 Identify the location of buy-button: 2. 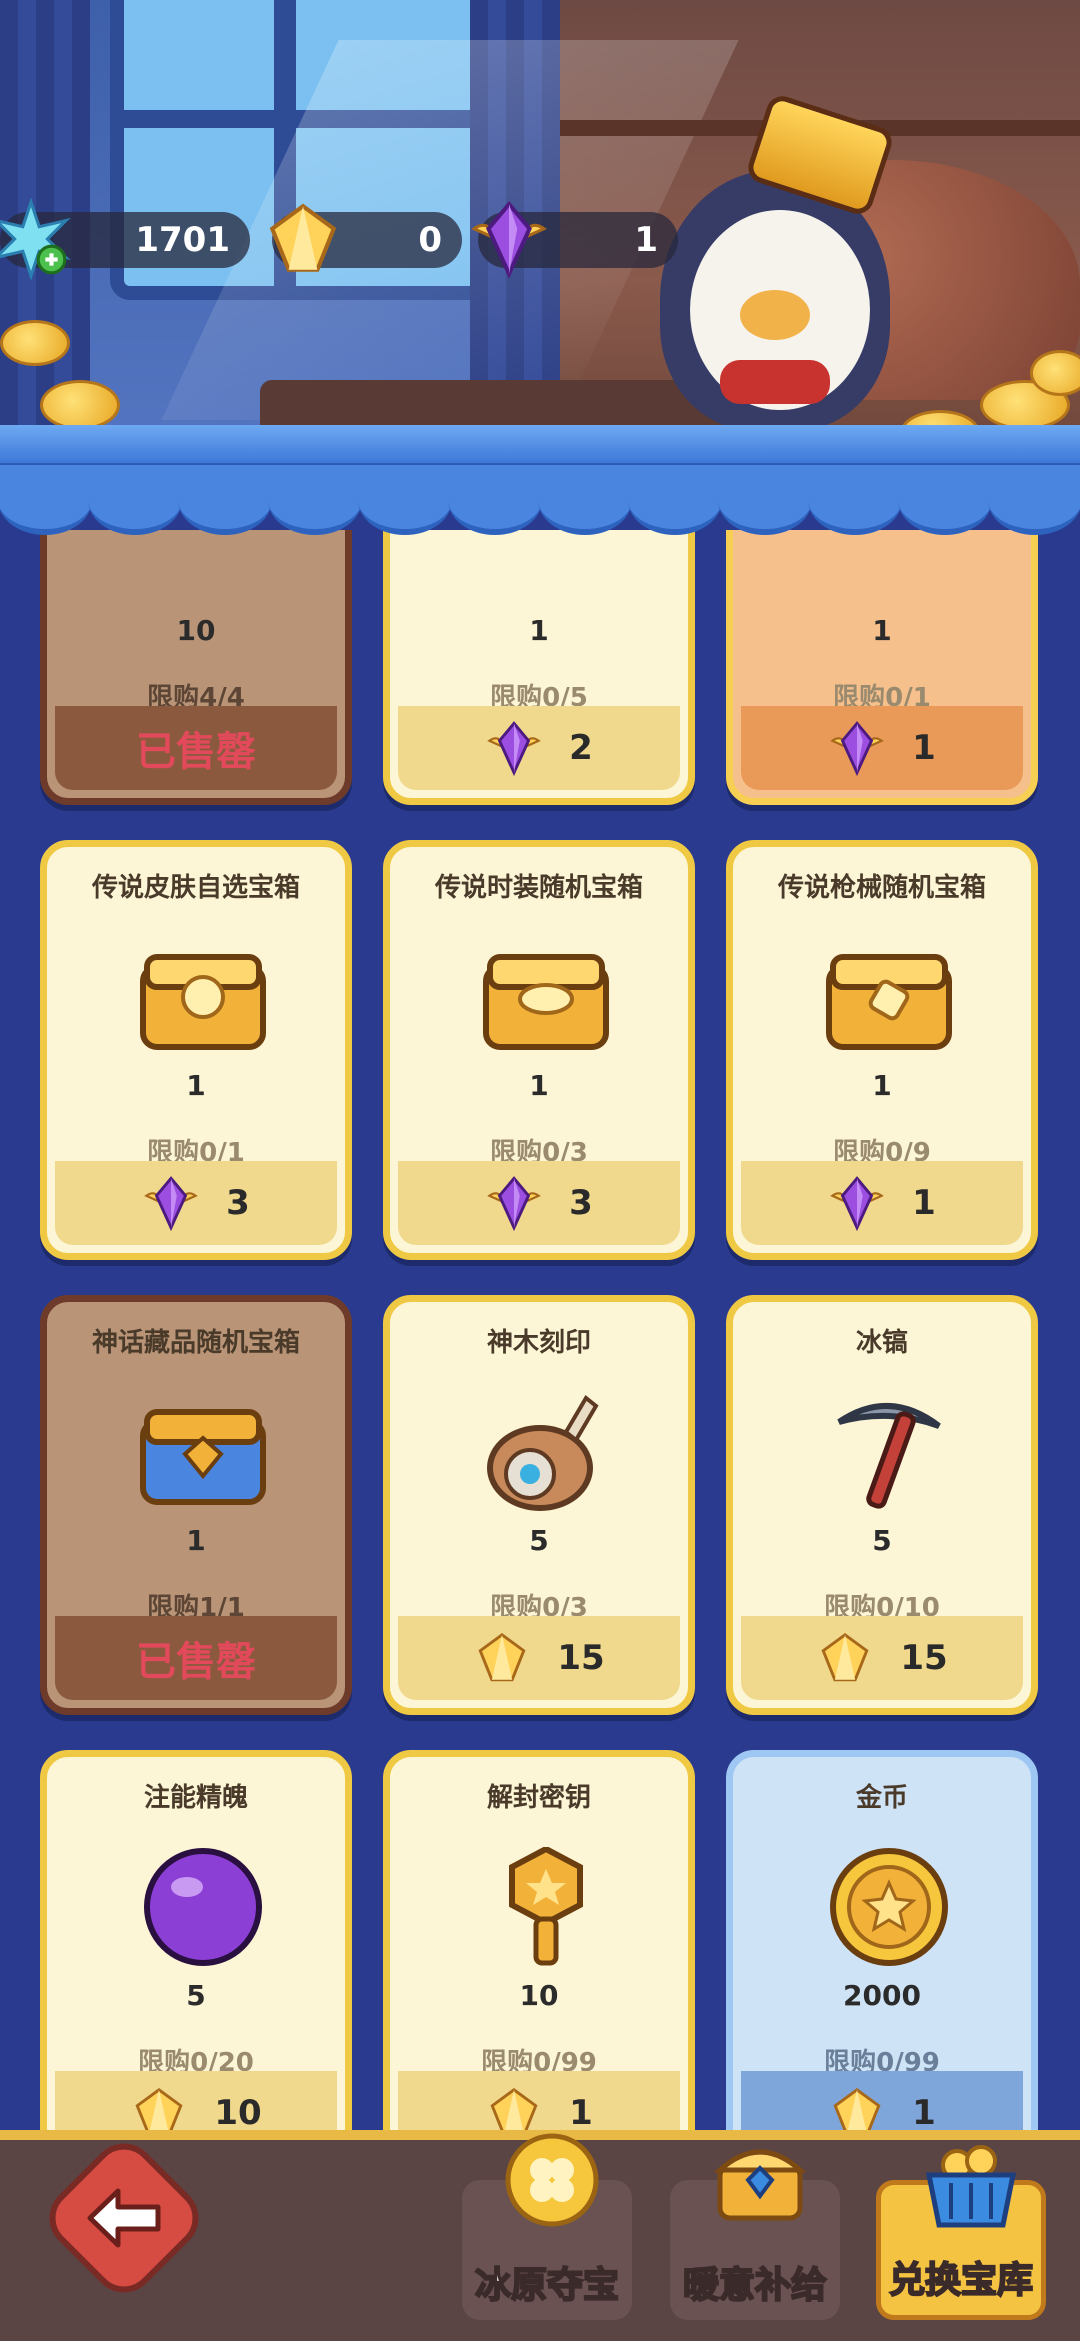
(539, 748).